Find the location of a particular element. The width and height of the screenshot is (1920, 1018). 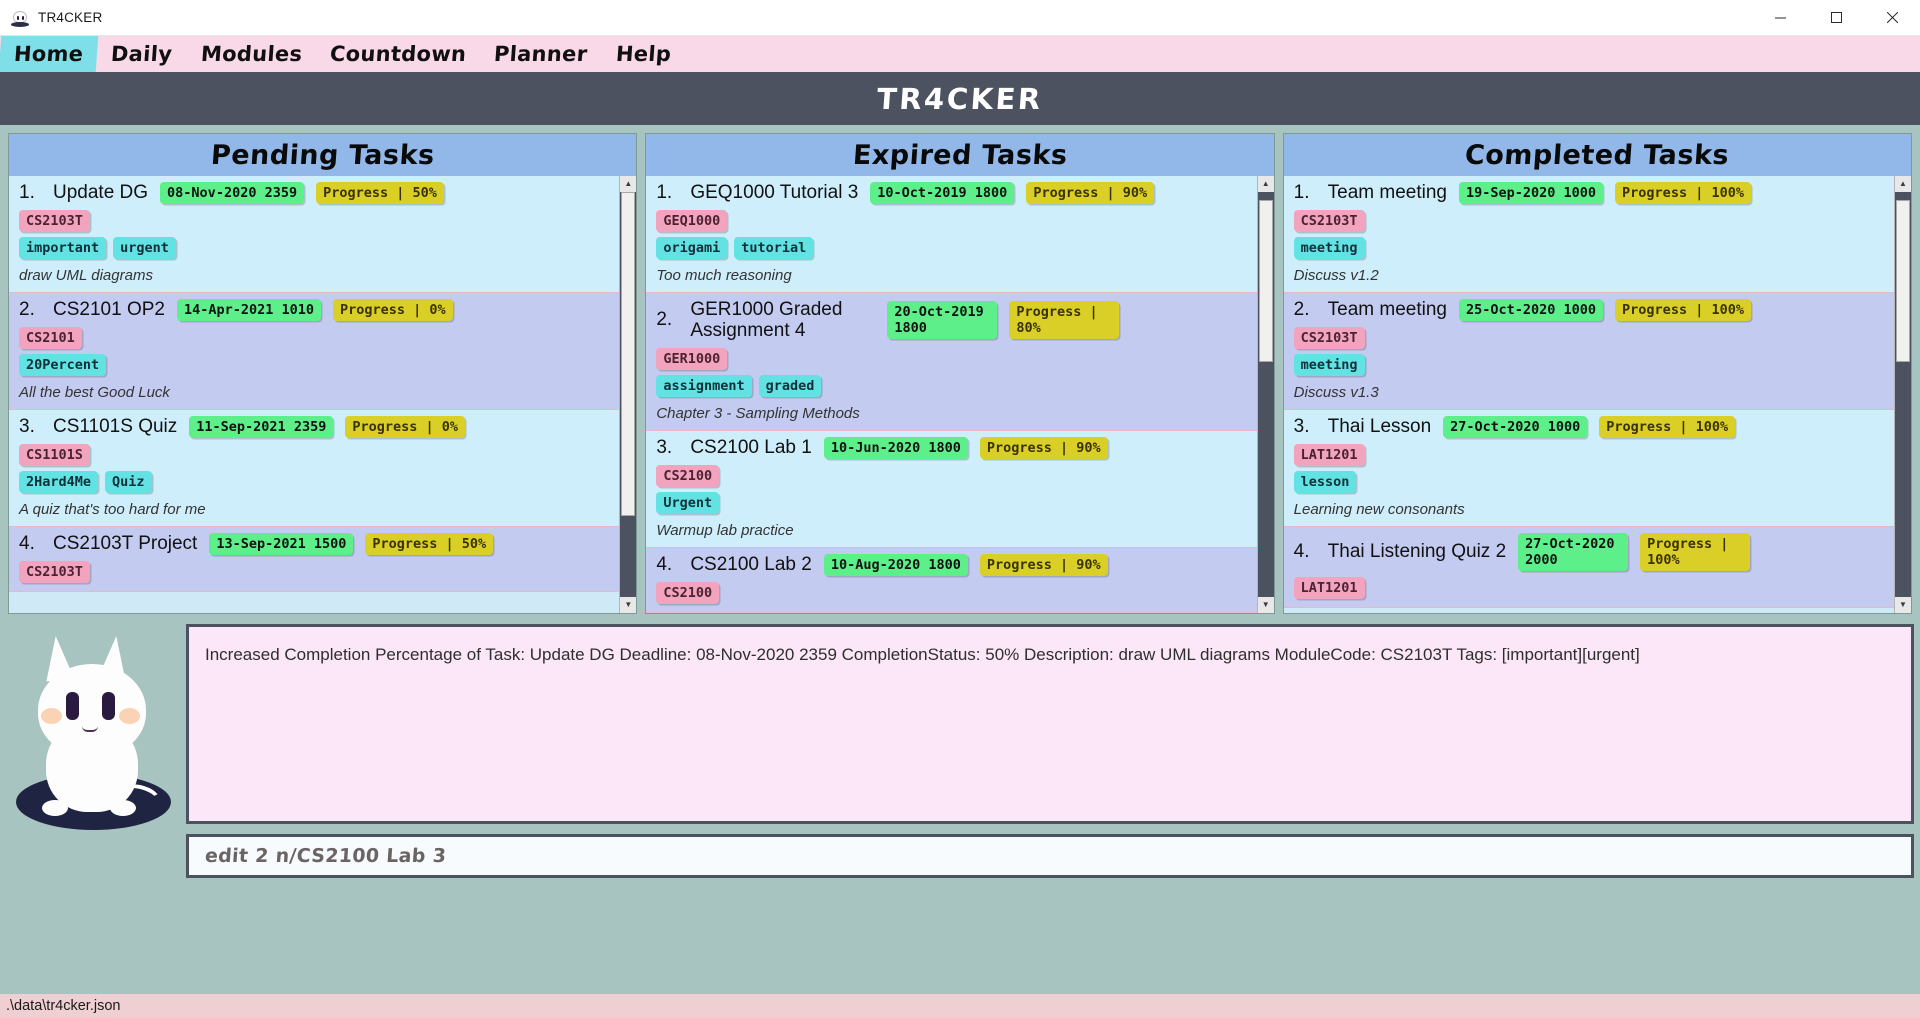

menu-item-label: Help is located at coordinates (643, 54).